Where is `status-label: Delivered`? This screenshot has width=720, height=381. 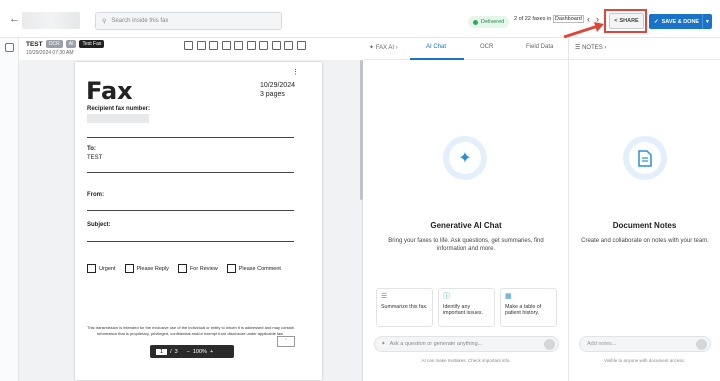 status-label: Delivered is located at coordinates (493, 22).